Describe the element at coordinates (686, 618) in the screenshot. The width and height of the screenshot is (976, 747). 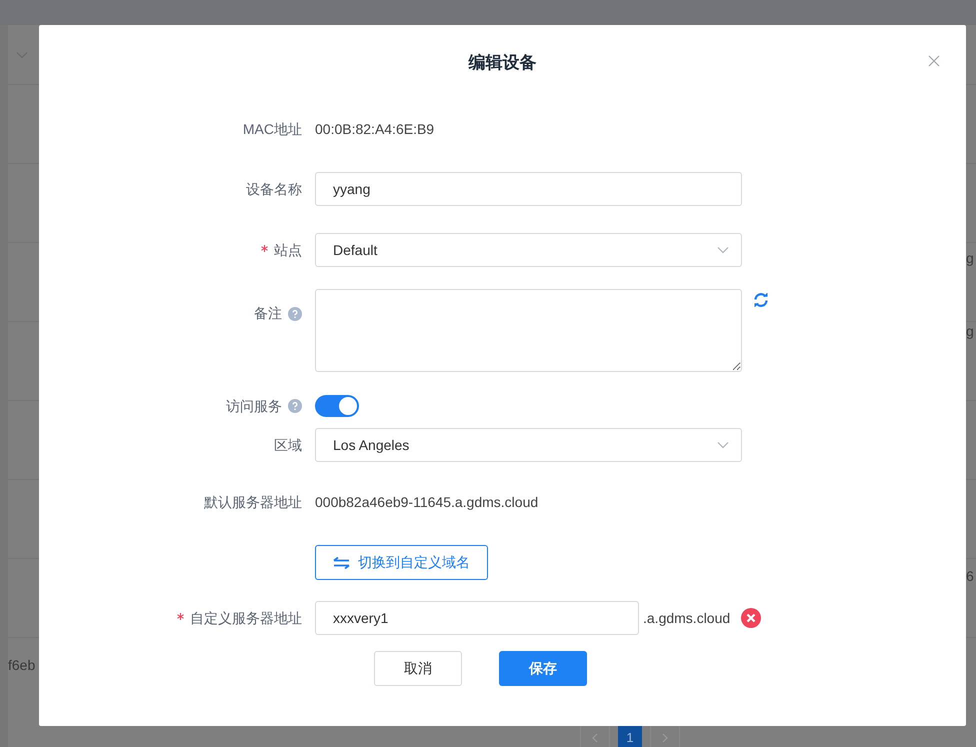
I see `domain-suffix: .a.gdms.cloud` at that location.